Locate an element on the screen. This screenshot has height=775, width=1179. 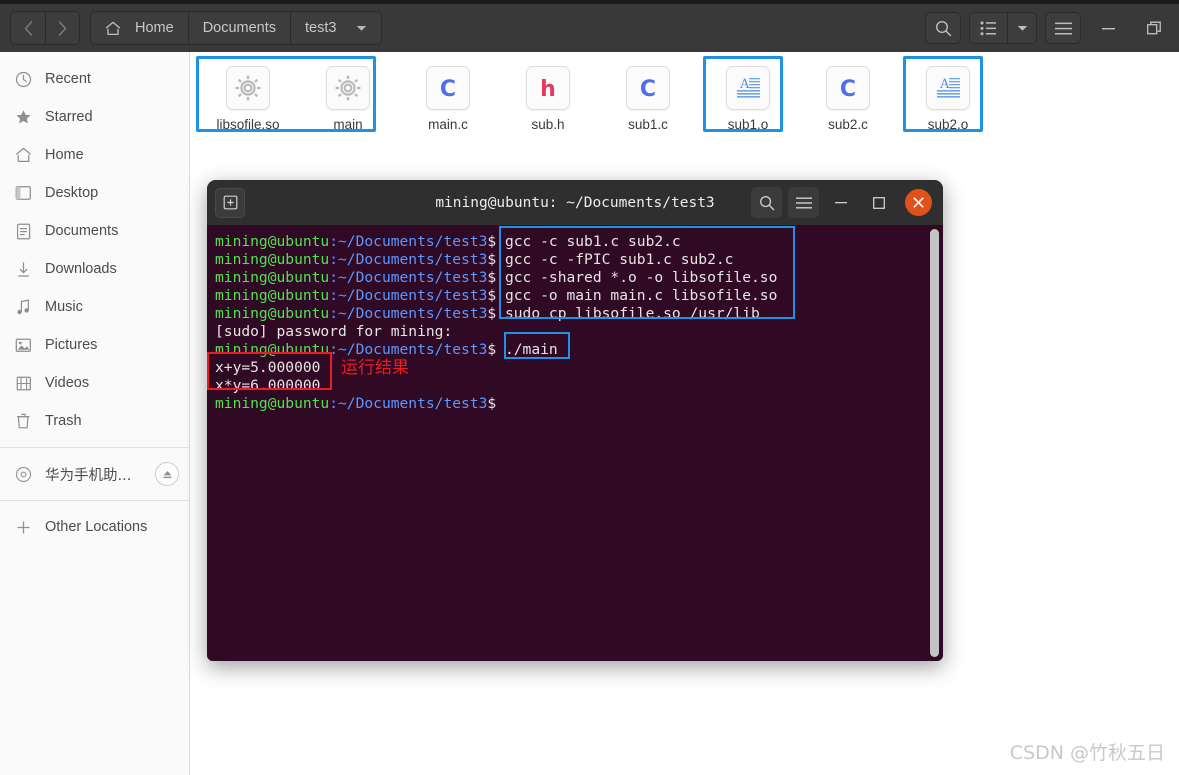
terminal-command: ./main is located at coordinates (531, 349).